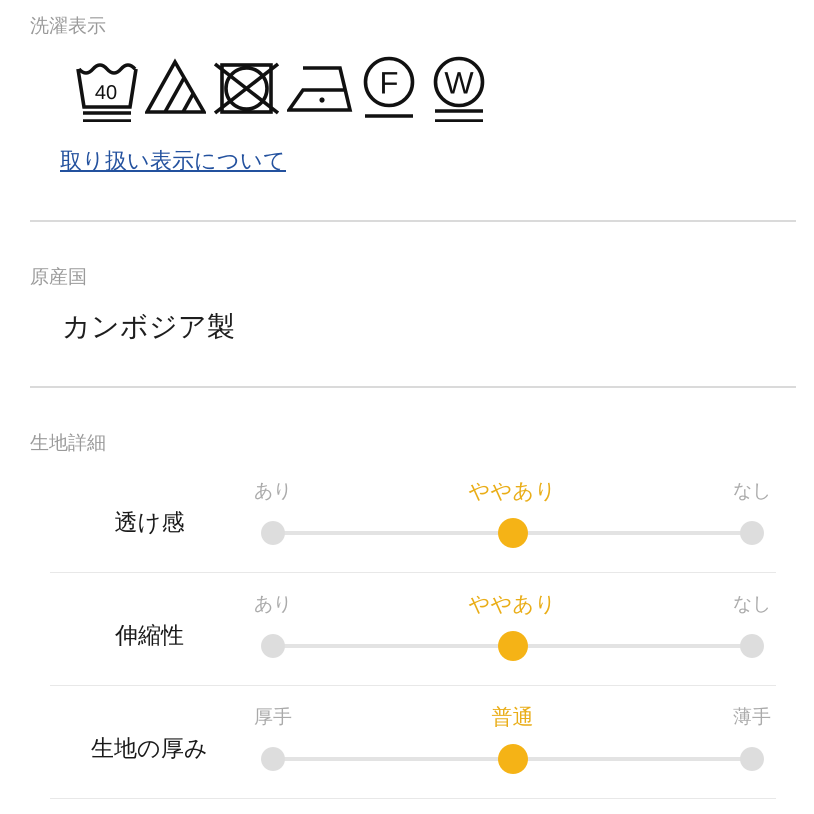 This screenshot has width=814, height=814. I want to click on symbol-letter: W, so click(459, 83).